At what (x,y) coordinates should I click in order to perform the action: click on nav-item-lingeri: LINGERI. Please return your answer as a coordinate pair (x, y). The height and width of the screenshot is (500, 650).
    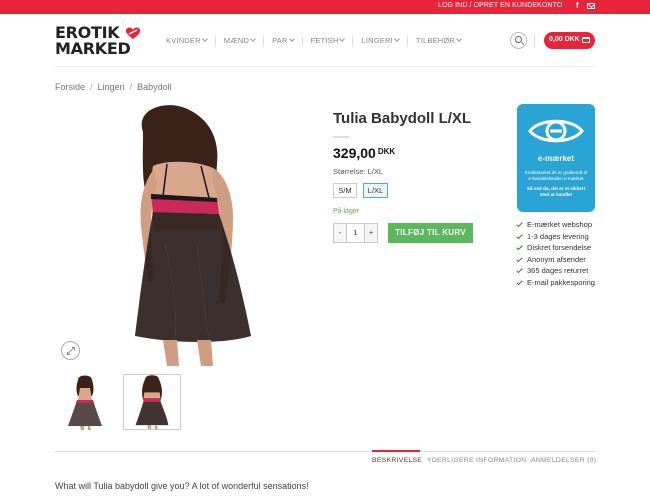
    Looking at the image, I should click on (380, 41).